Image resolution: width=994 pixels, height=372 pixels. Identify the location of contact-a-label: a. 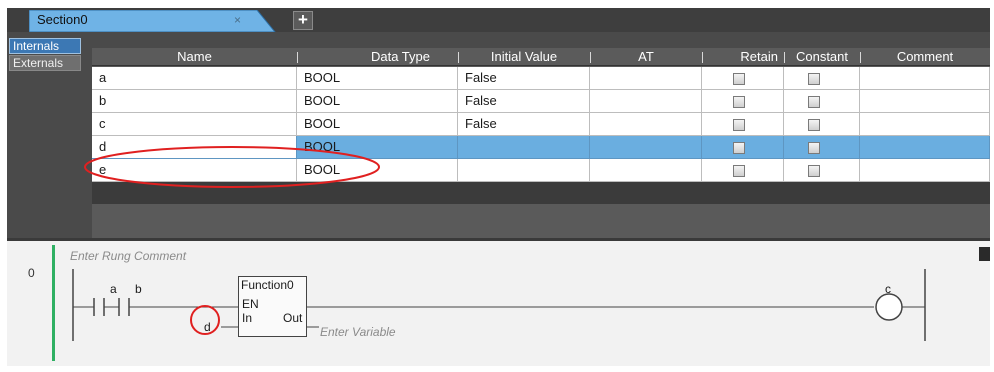
(113, 289).